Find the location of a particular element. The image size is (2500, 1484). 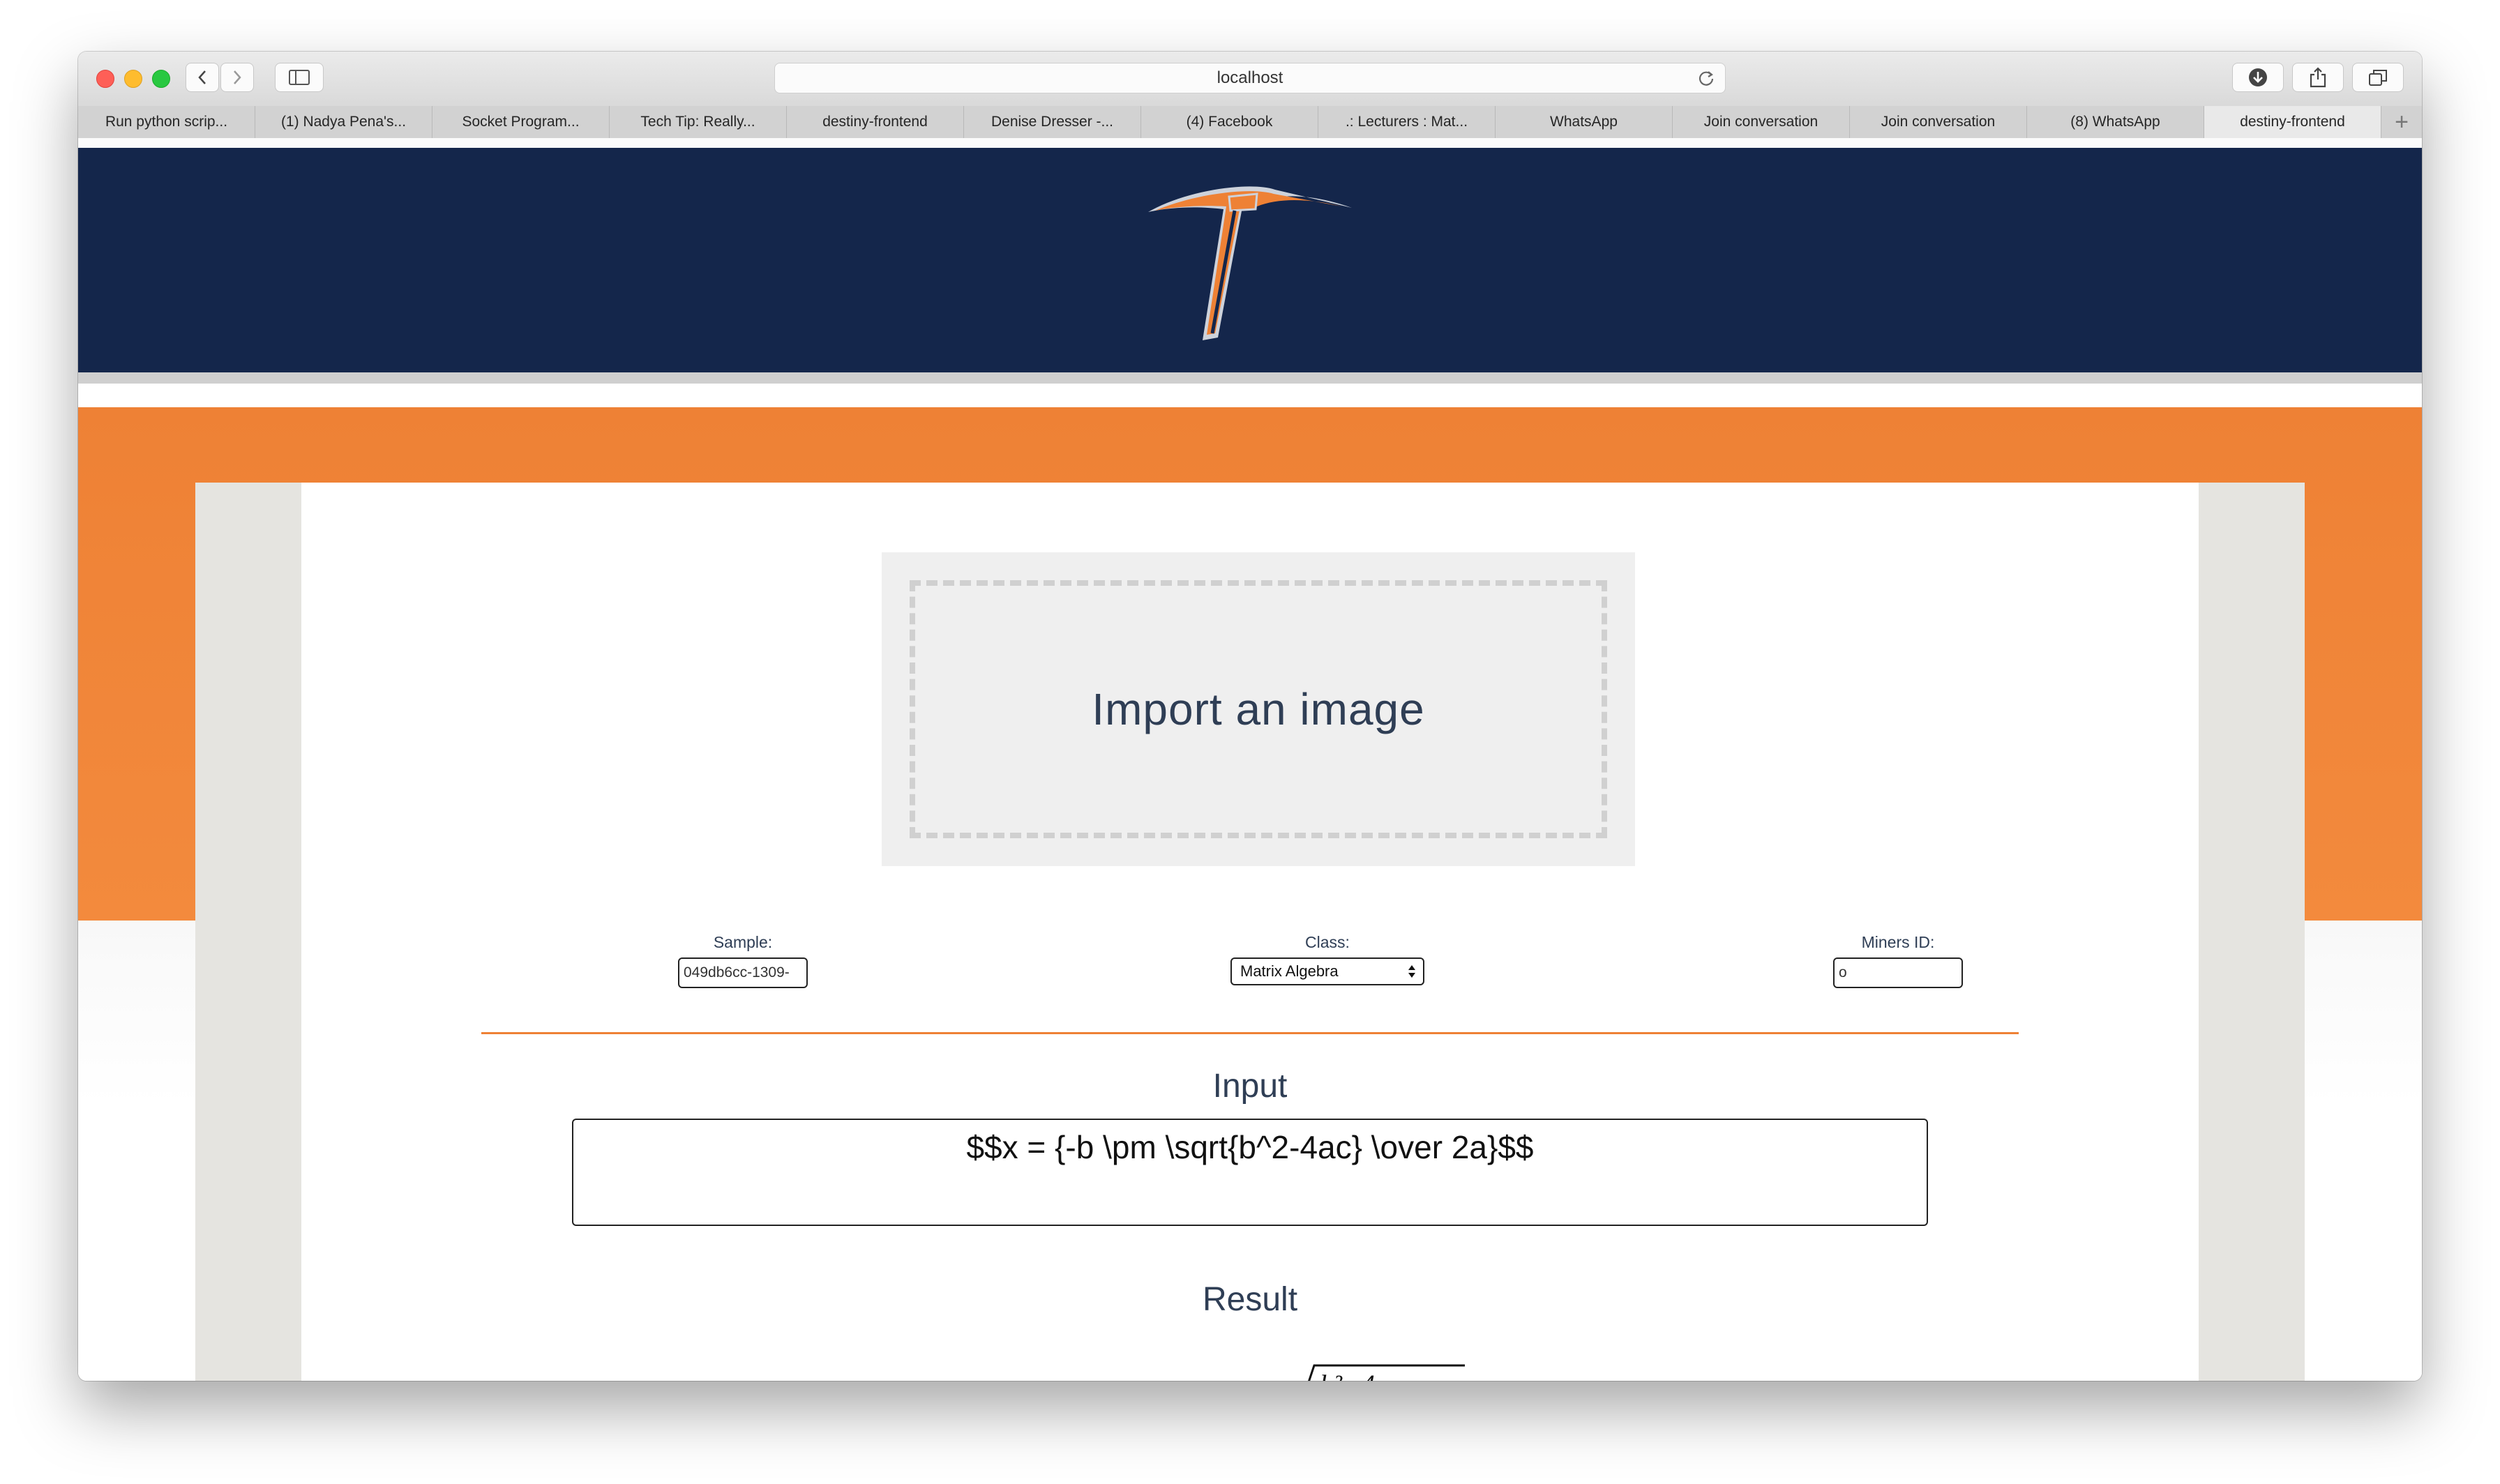

sample-field: Sample: 049db6cc-1309- is located at coordinates (743, 960).